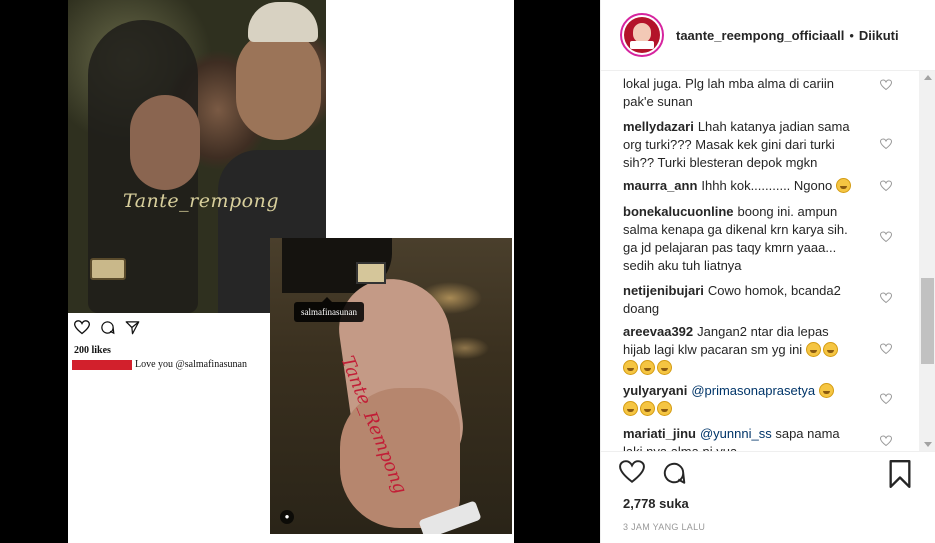 The image size is (935, 543). What do you see at coordinates (763, 300) in the screenshot?
I see `comment-item: netijenibujari Cowo homok, bcanda2 doang` at bounding box center [763, 300].